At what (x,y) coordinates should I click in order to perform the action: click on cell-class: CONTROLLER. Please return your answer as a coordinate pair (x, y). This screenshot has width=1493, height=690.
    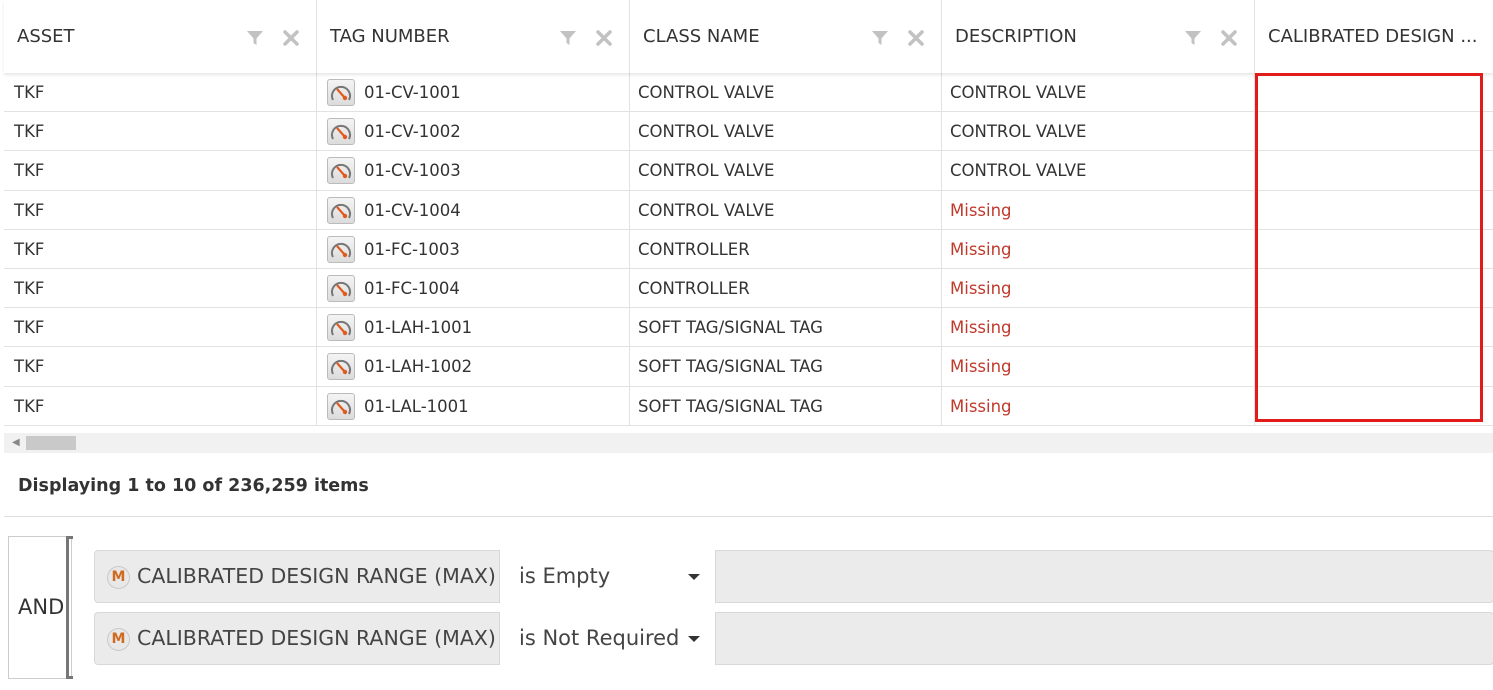
    Looking at the image, I should click on (786, 248).